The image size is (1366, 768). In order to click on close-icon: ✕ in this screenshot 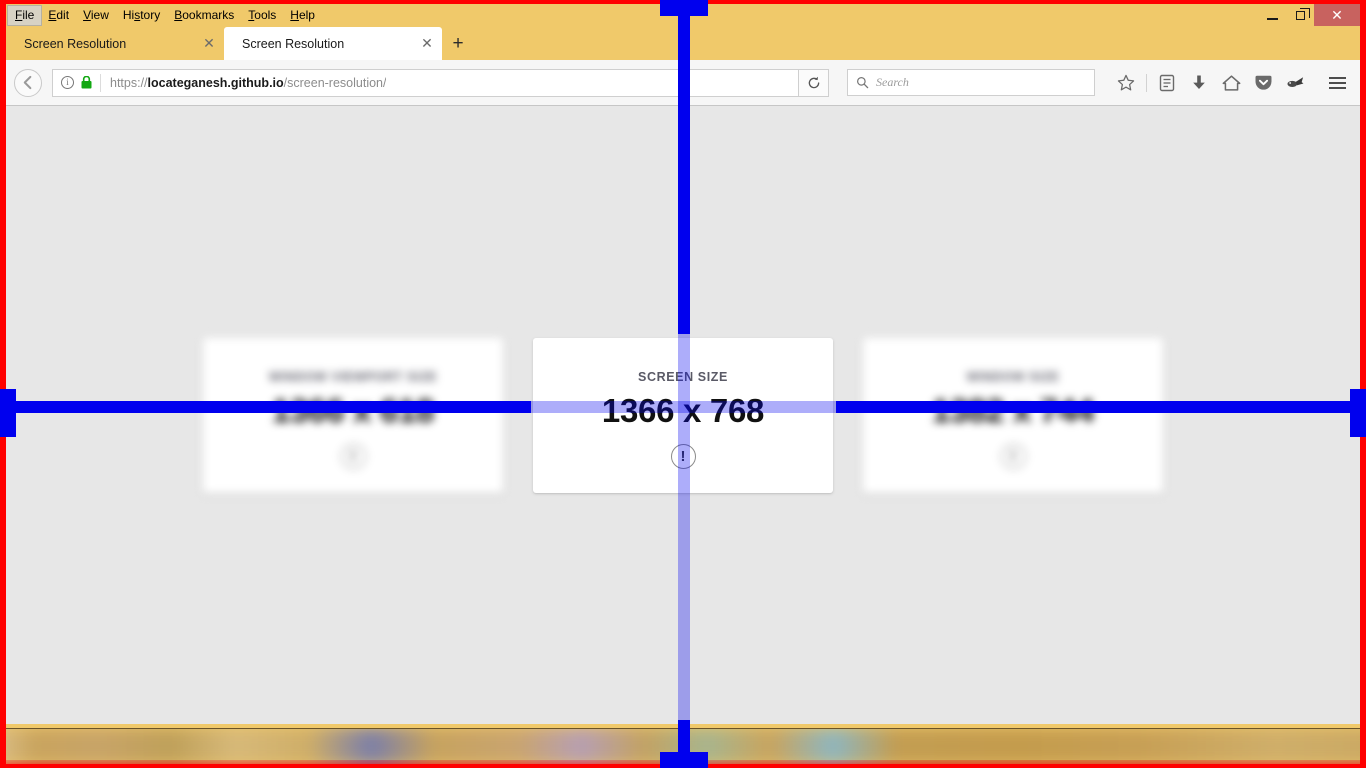, I will do `click(1337, 14)`.